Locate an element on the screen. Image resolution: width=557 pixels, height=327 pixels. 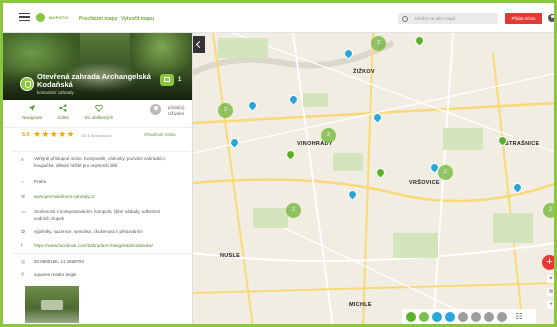
place-gps: 50.0690196, 14.4659794 is located at coordinates (59, 261).